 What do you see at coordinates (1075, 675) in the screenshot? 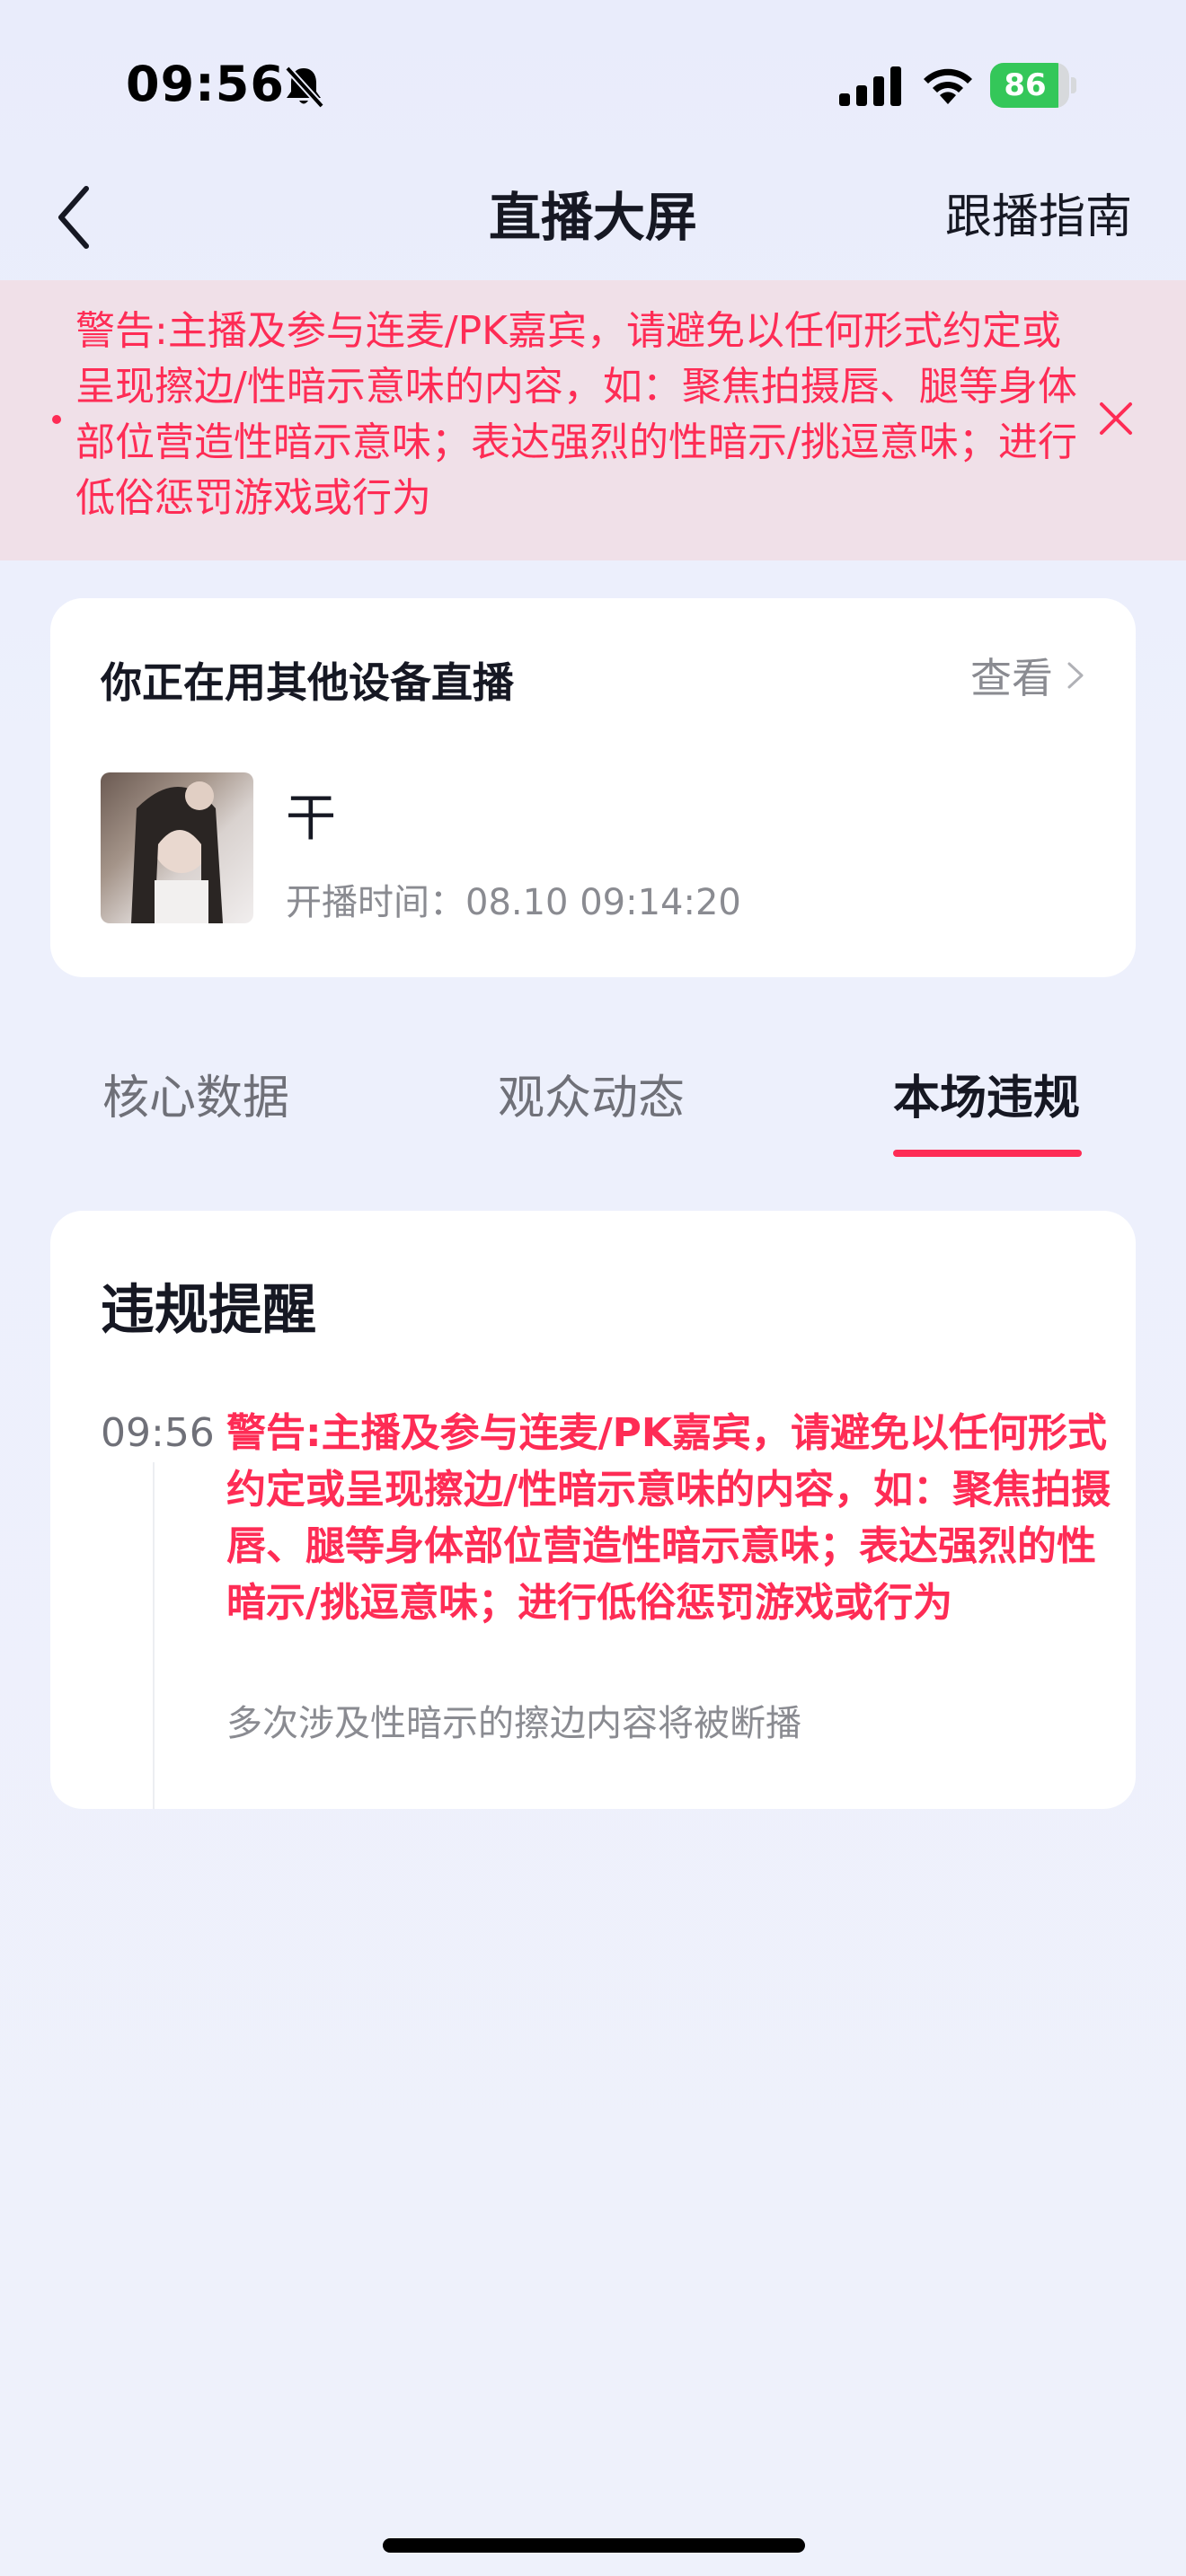
I see `chevron-right-icon` at bounding box center [1075, 675].